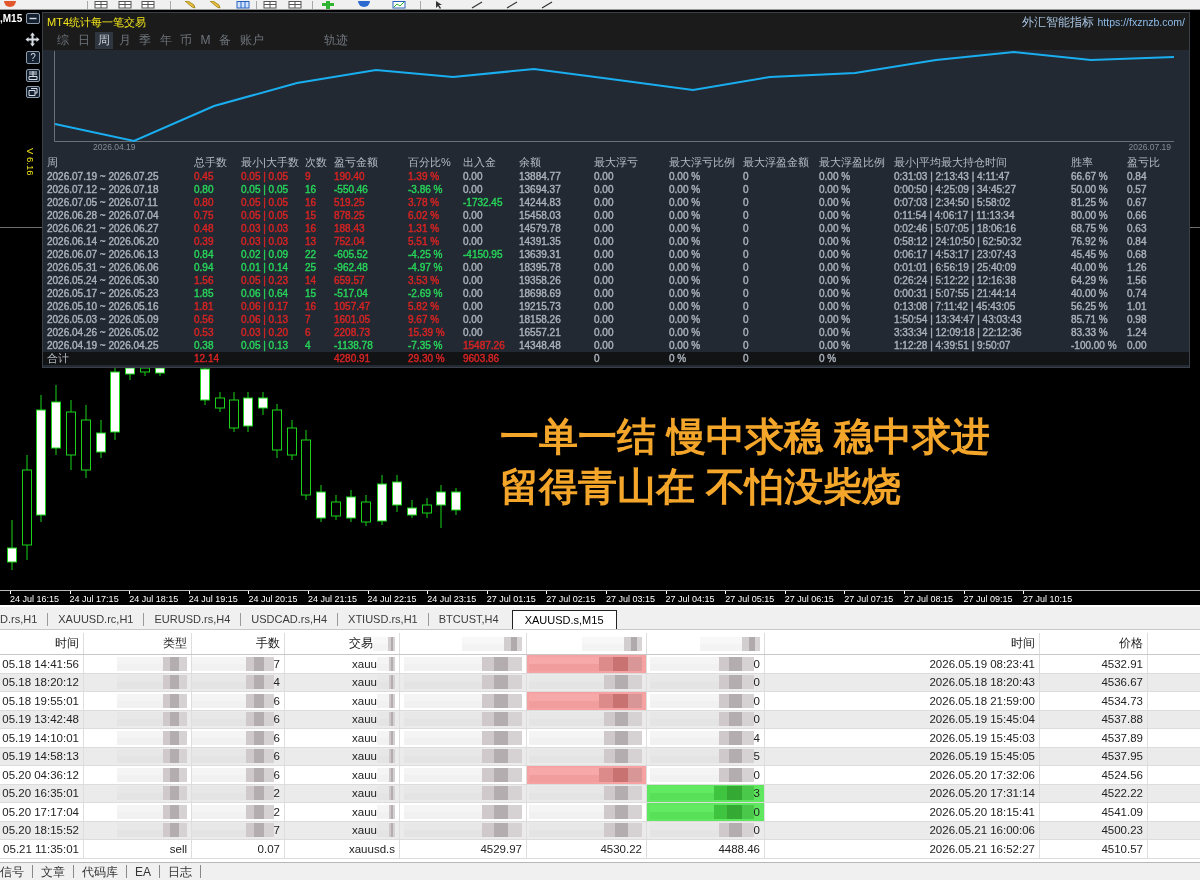  What do you see at coordinates (204, 189) in the screenshot?
I see `table-cell-text: 0.80` at bounding box center [204, 189].